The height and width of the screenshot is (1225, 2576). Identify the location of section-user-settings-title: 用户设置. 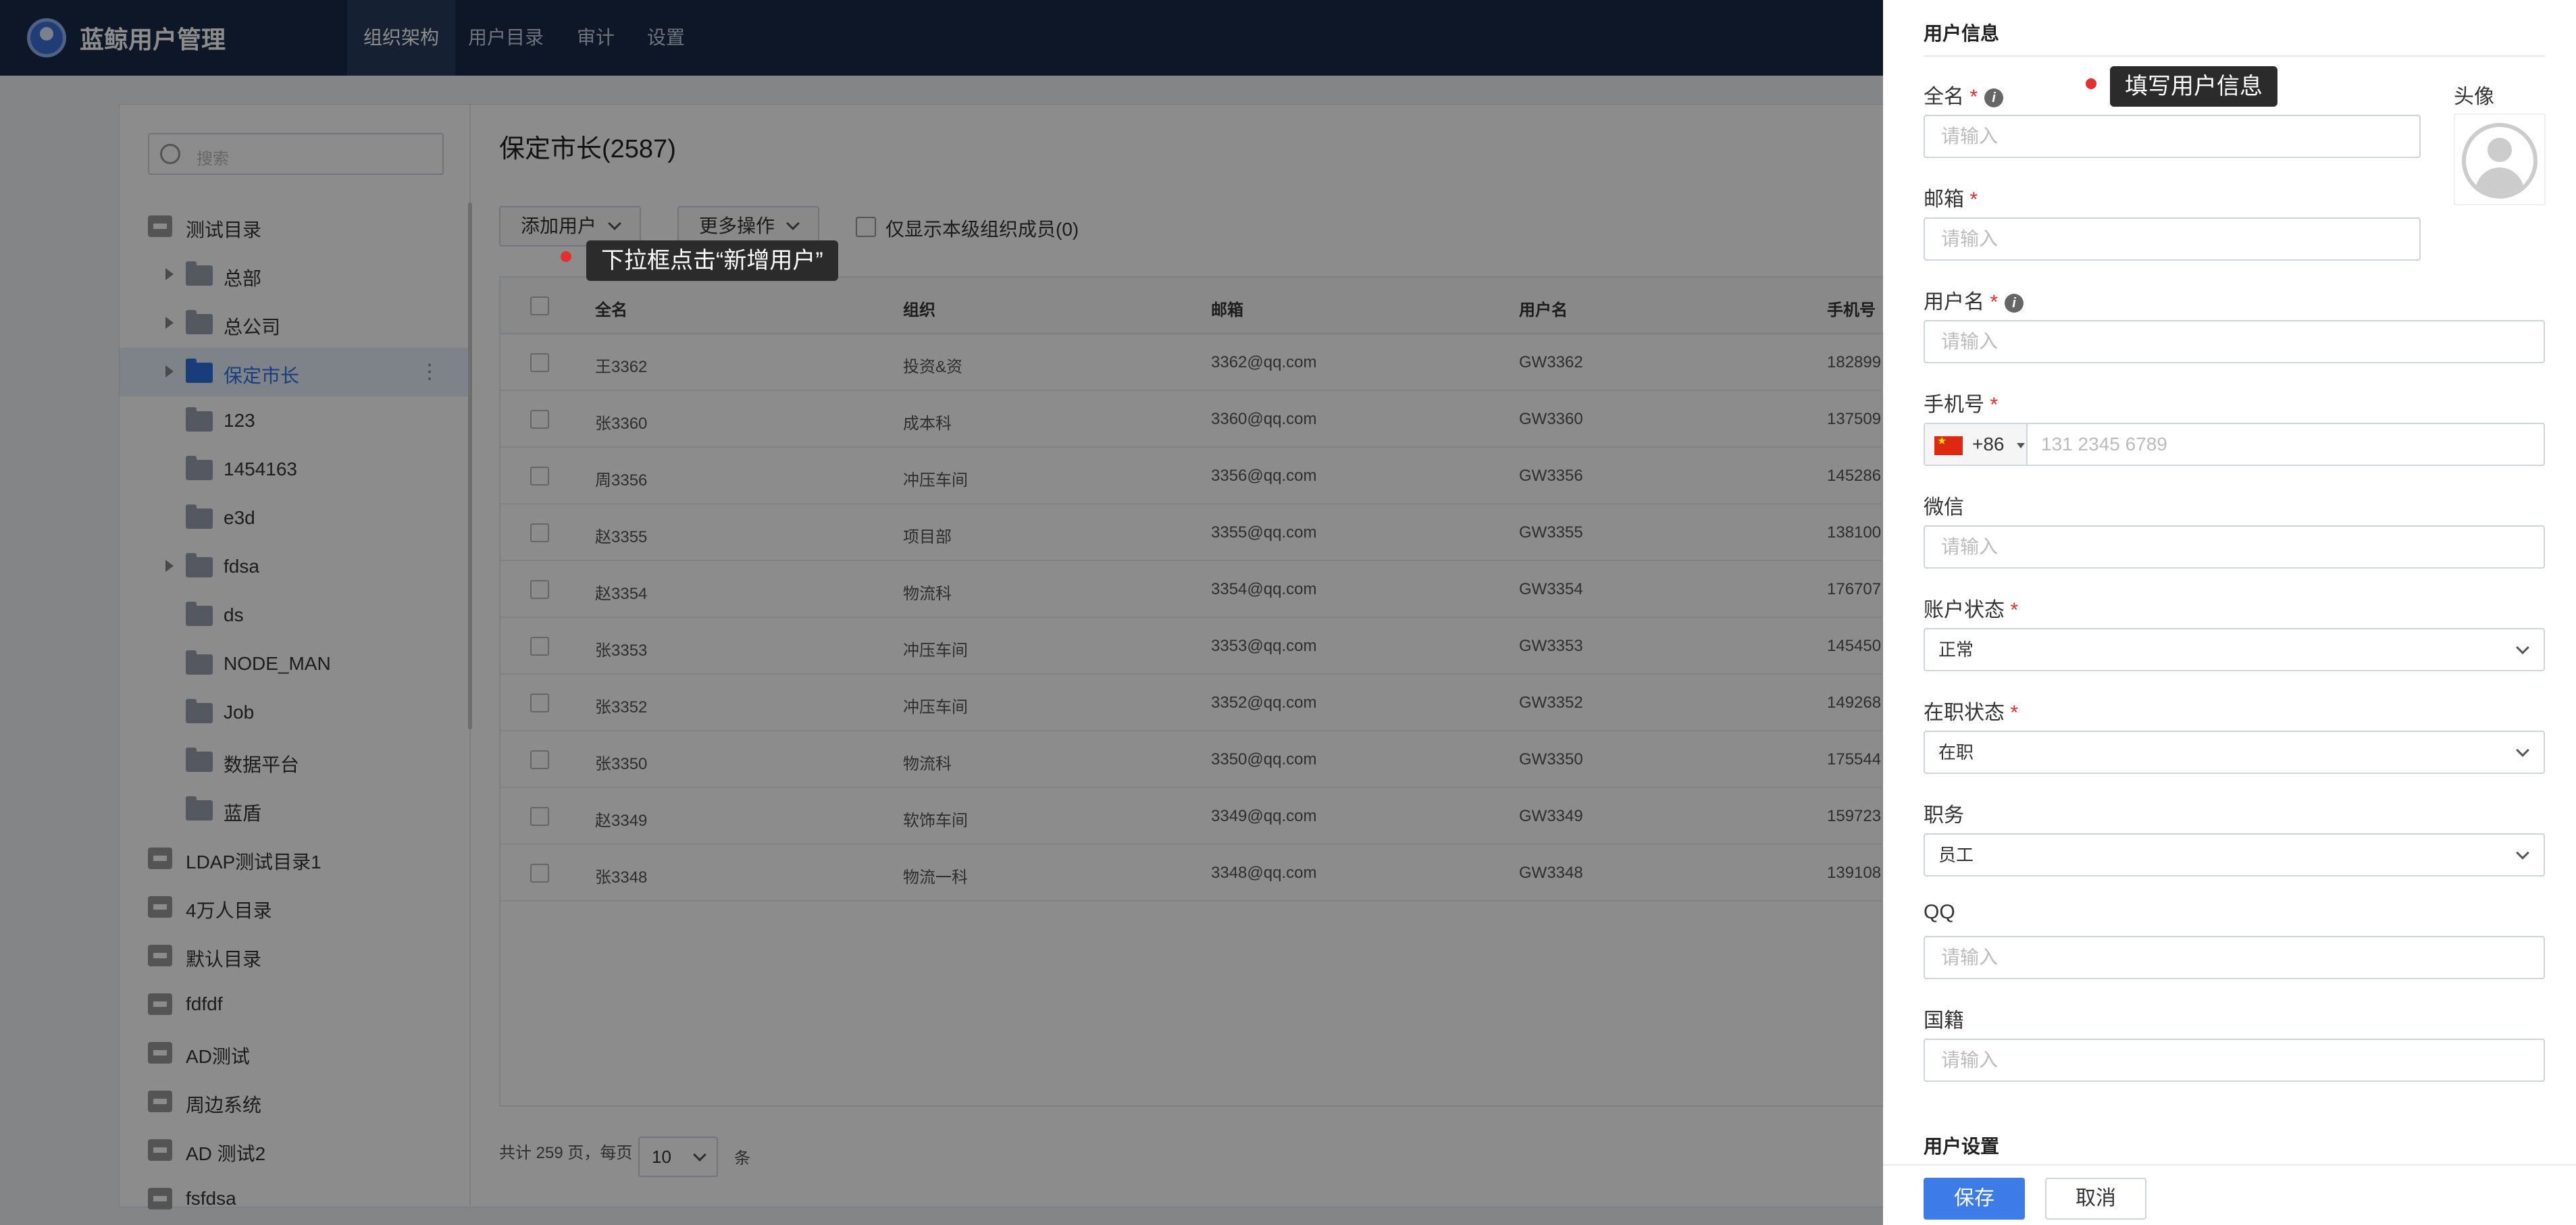
(1962, 1146).